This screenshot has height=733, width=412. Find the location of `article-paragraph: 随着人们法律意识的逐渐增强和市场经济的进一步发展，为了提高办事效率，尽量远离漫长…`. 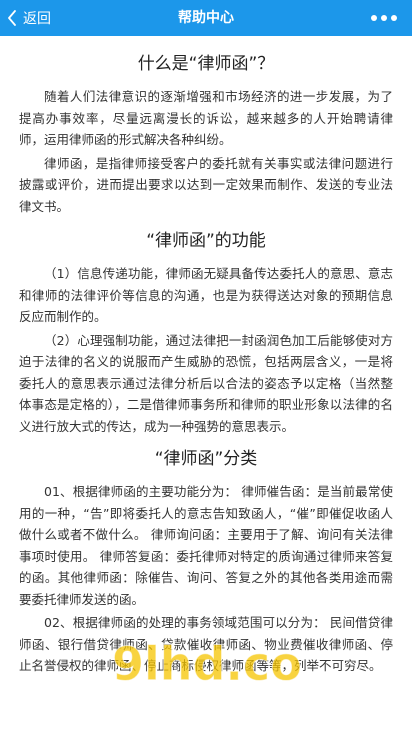

article-paragraph: 随着人们法律意识的逐渐增强和市场经济的进一步发展，为了提高办事效率，尽量远离漫长… is located at coordinates (206, 118).